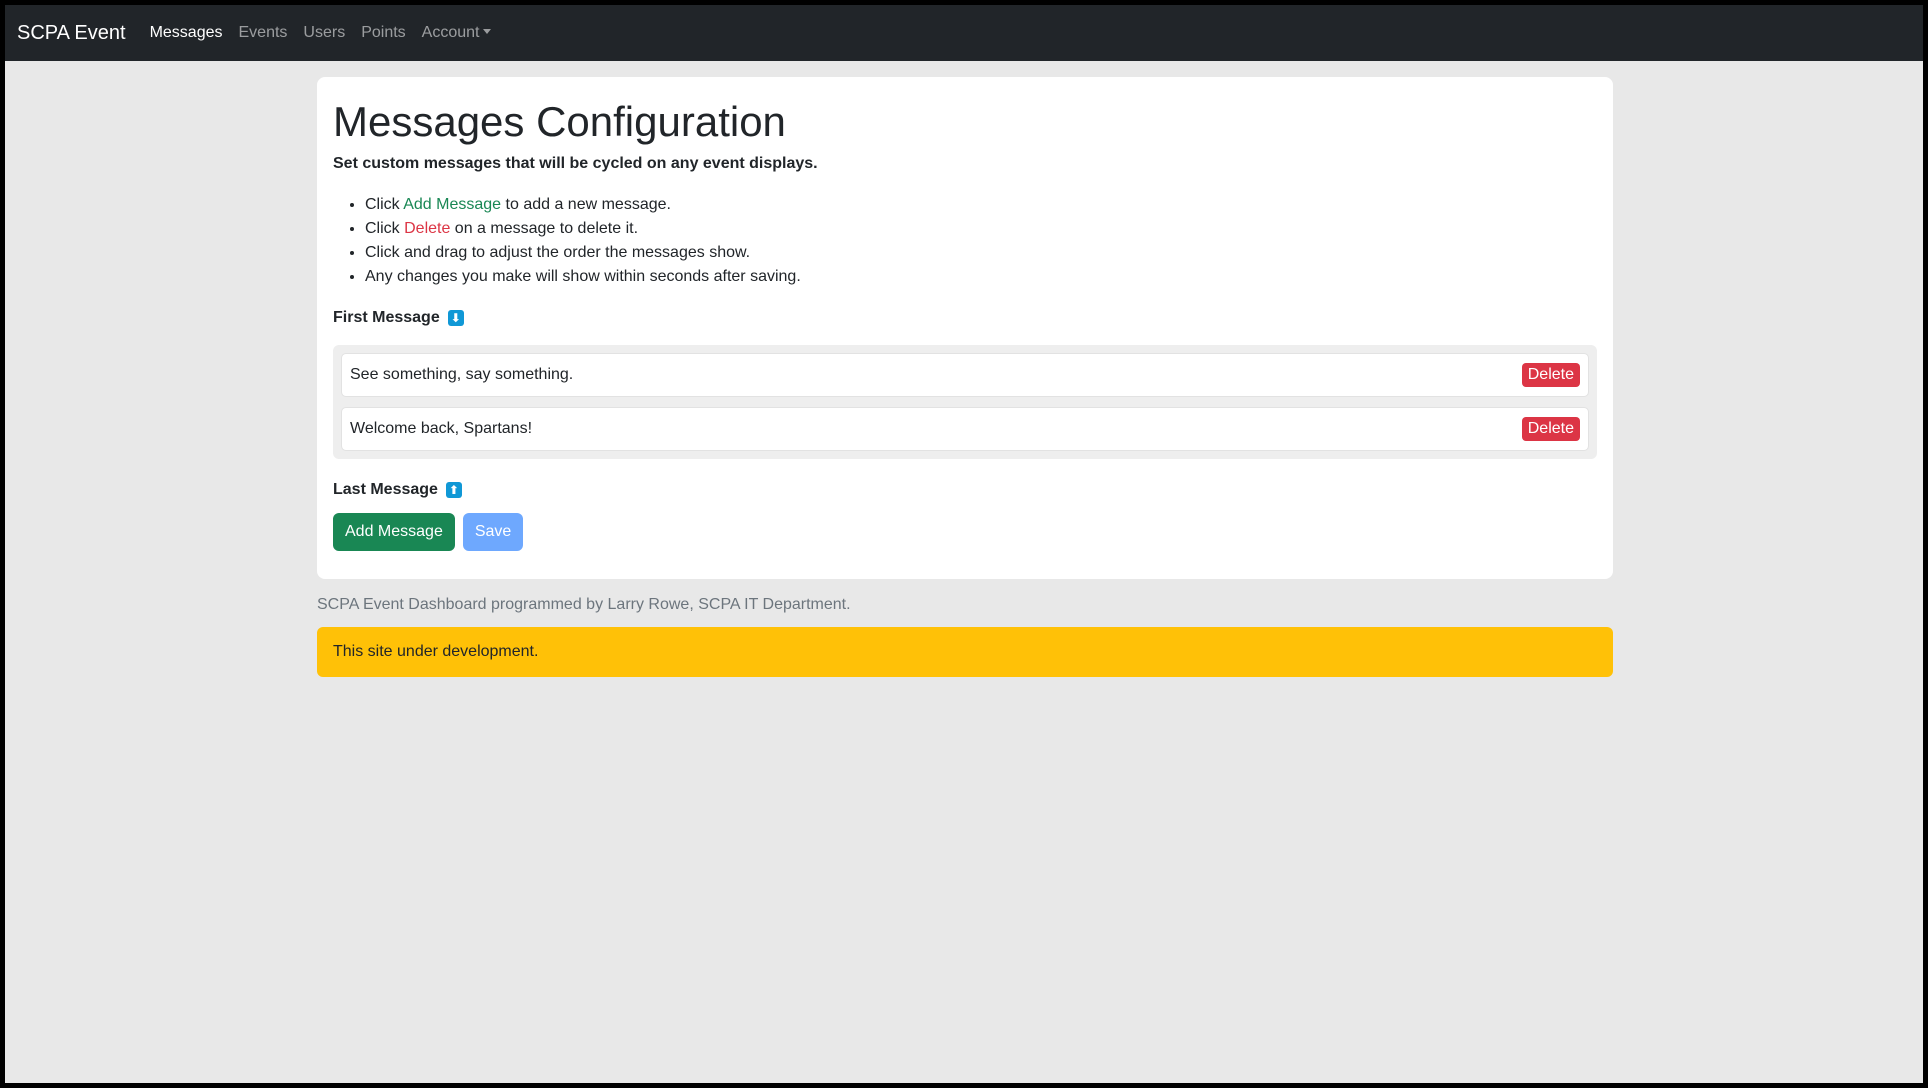 This screenshot has width=1928, height=1088. Describe the element at coordinates (455, 318) in the screenshot. I see `arrow-down-icon: ⬇` at that location.